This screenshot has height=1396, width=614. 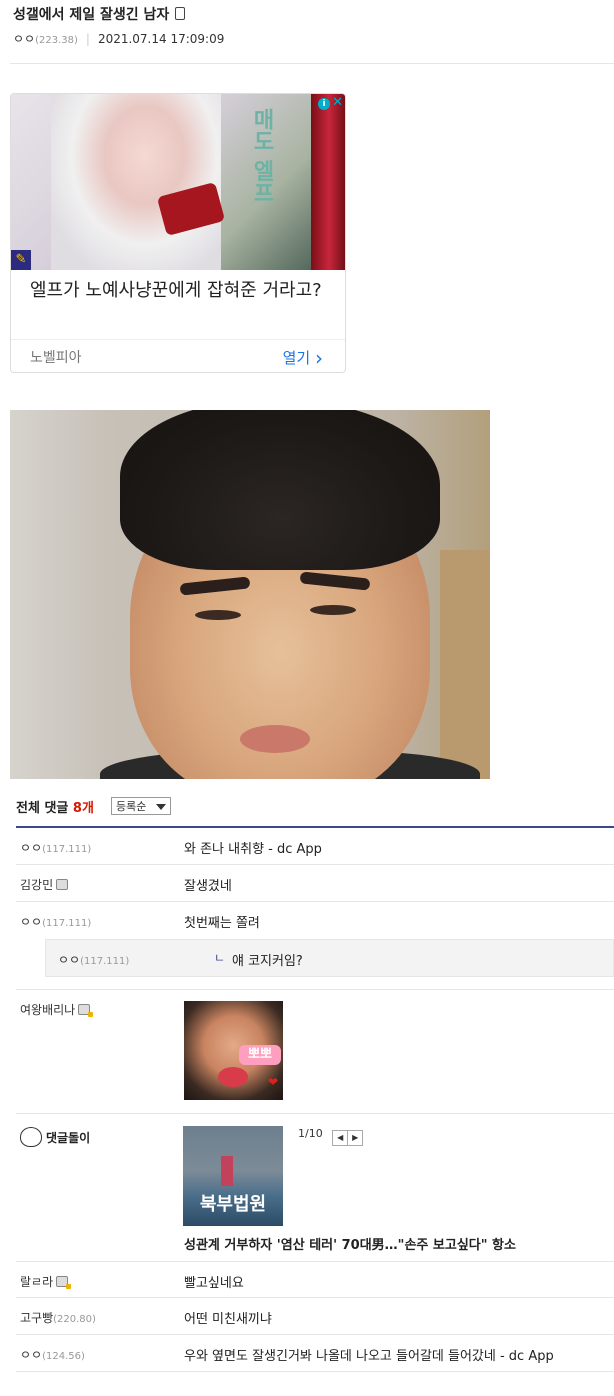 I want to click on comment-text: 잘생겼네, so click(x=208, y=886).